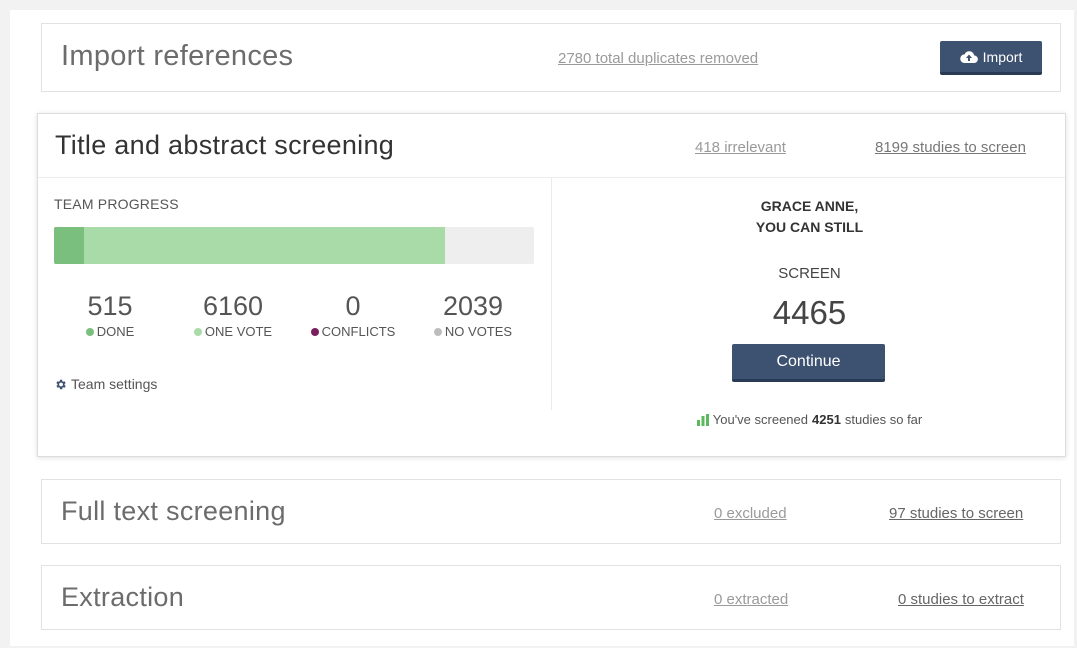 The image size is (1077, 648). What do you see at coordinates (809, 273) in the screenshot?
I see `screen-label: SCREEN` at bounding box center [809, 273].